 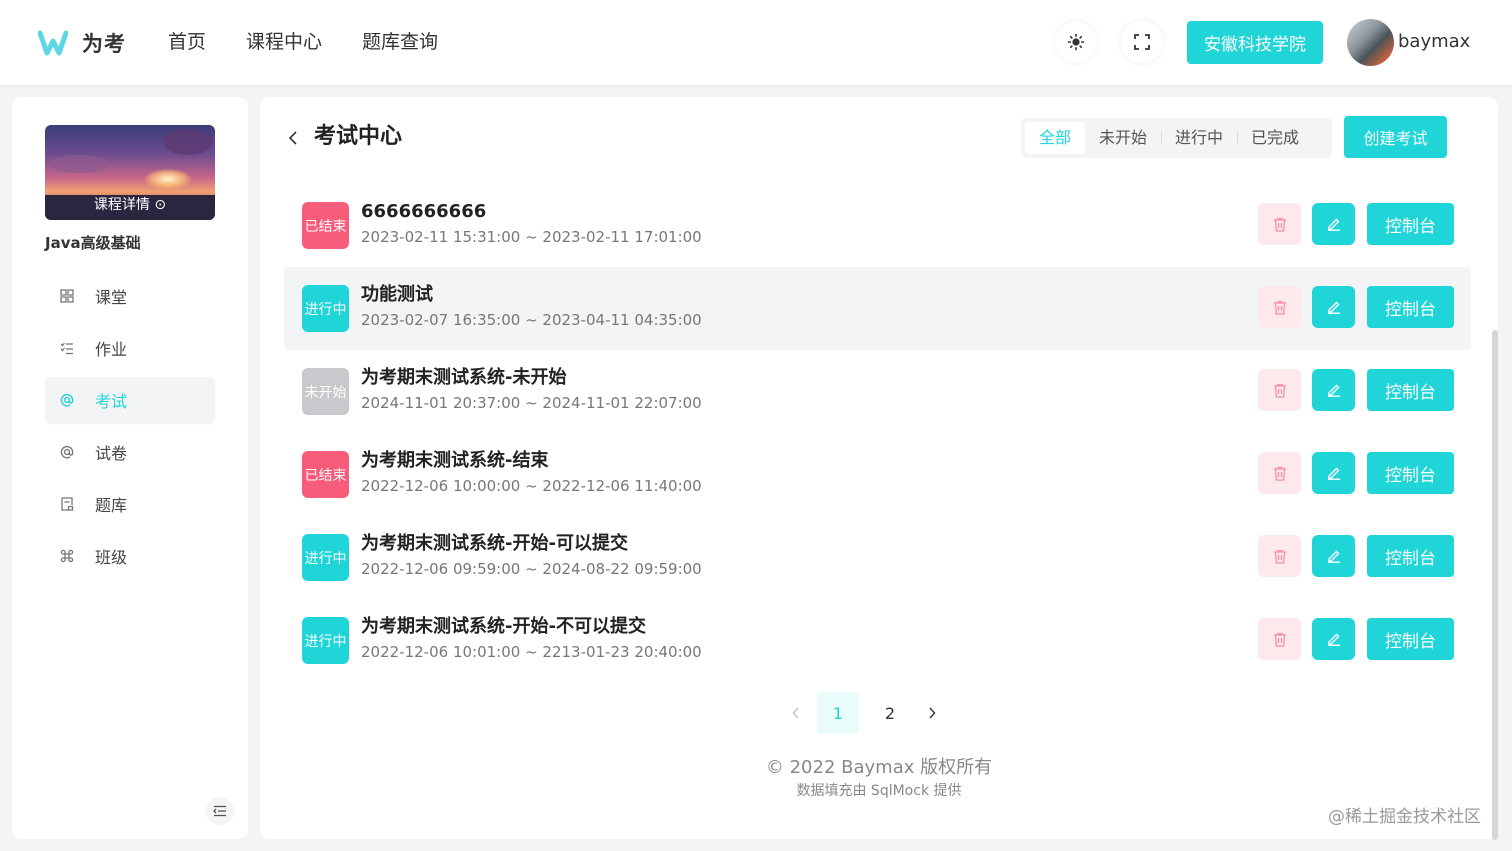 I want to click on organization-button: 安徽科技学院, so click(x=1255, y=42).